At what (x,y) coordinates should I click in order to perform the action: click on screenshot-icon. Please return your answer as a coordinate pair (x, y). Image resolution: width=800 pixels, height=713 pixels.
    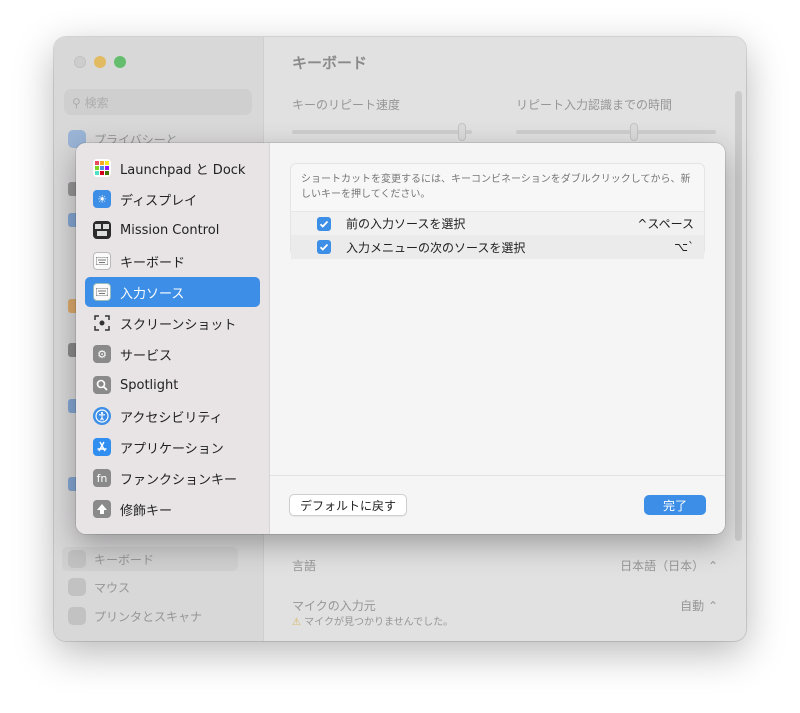
    Looking at the image, I should click on (102, 323).